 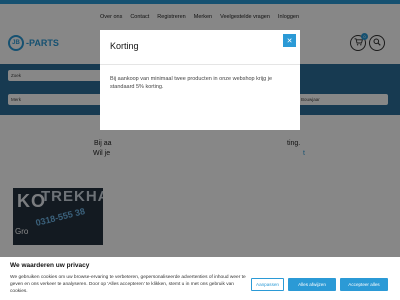 I want to click on cookie-accept-all-button: Accepteer alles, so click(x=364, y=284).